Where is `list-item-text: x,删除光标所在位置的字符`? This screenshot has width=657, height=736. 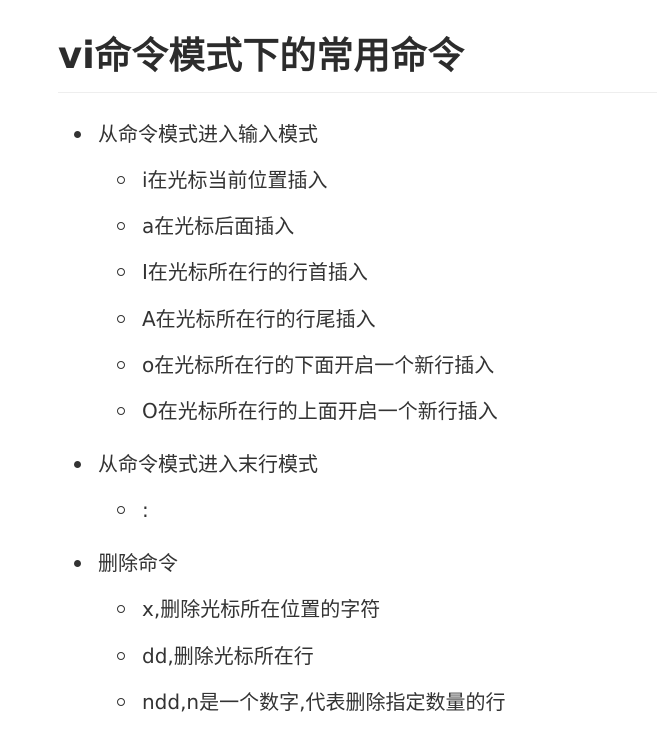 list-item-text: x,删除光标所在位置的字符 is located at coordinates (261, 609).